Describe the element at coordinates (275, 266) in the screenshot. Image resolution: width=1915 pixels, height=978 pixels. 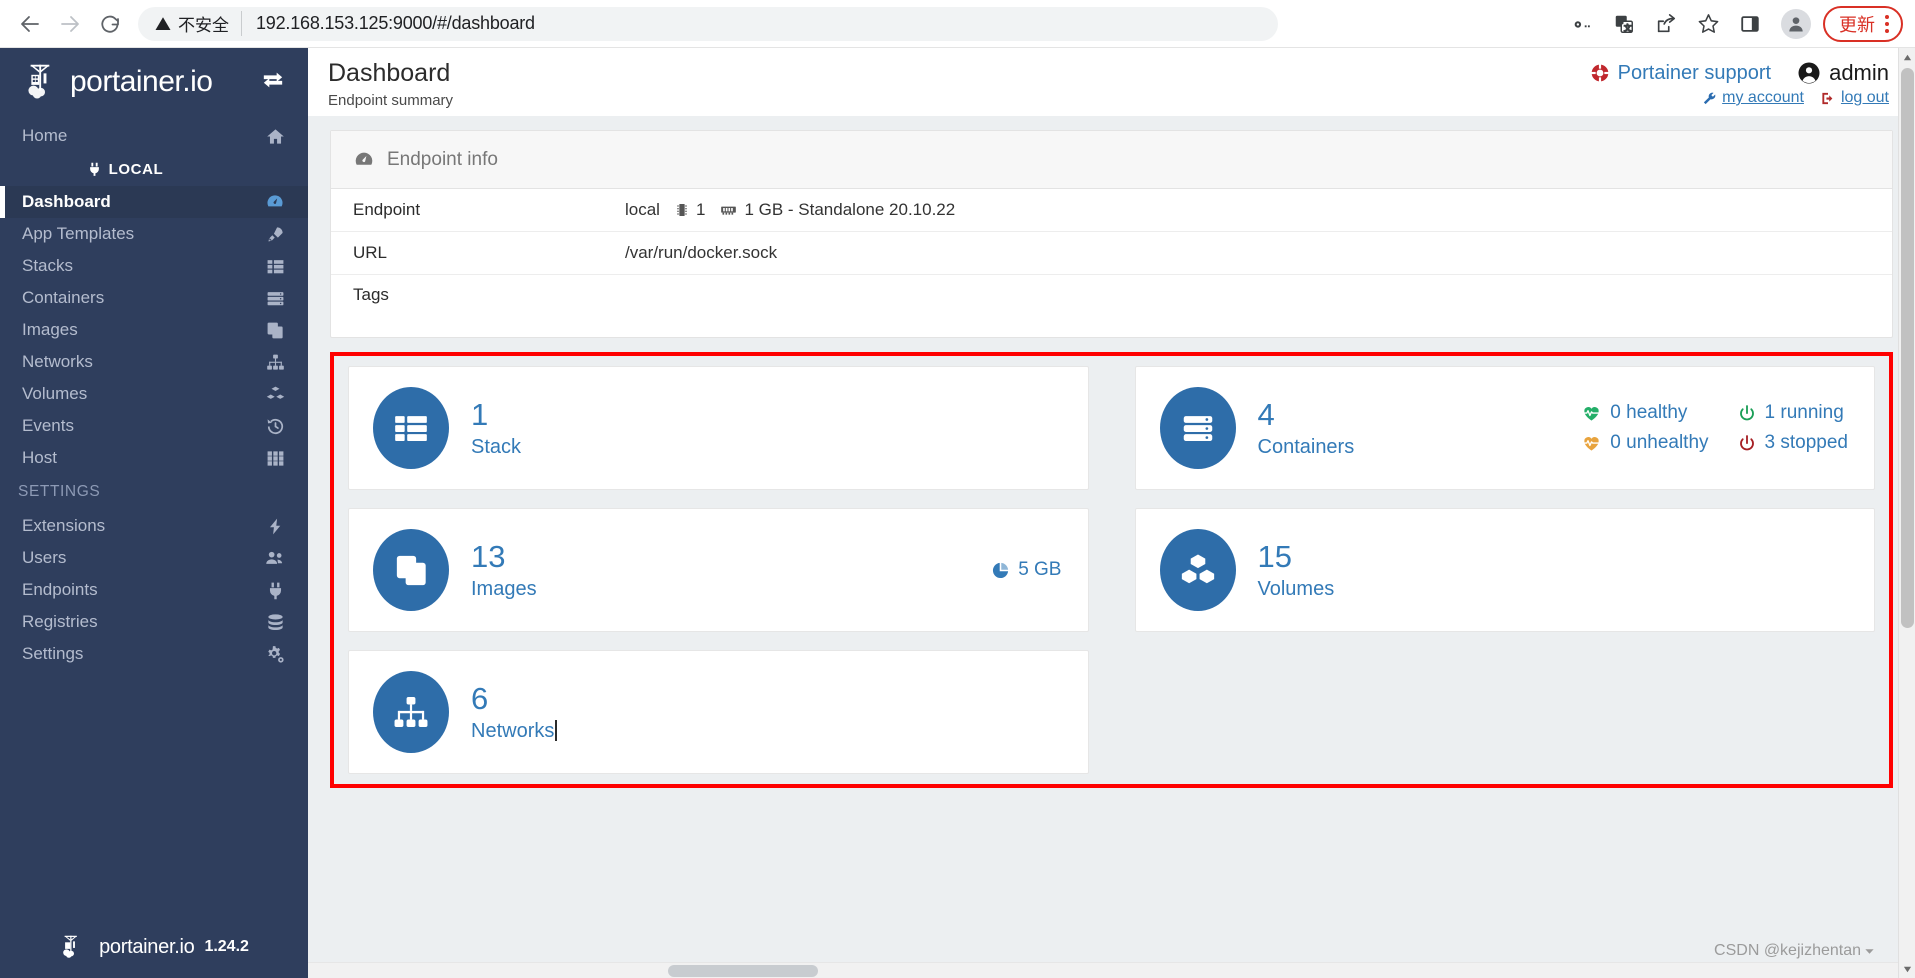
I see `stacks-icon` at that location.